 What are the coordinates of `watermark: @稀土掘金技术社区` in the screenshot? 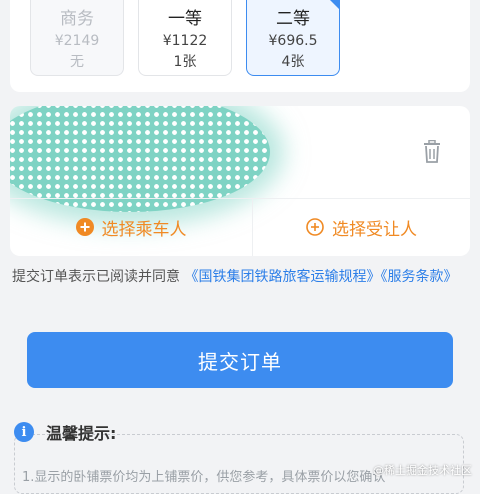 It's located at (422, 470).